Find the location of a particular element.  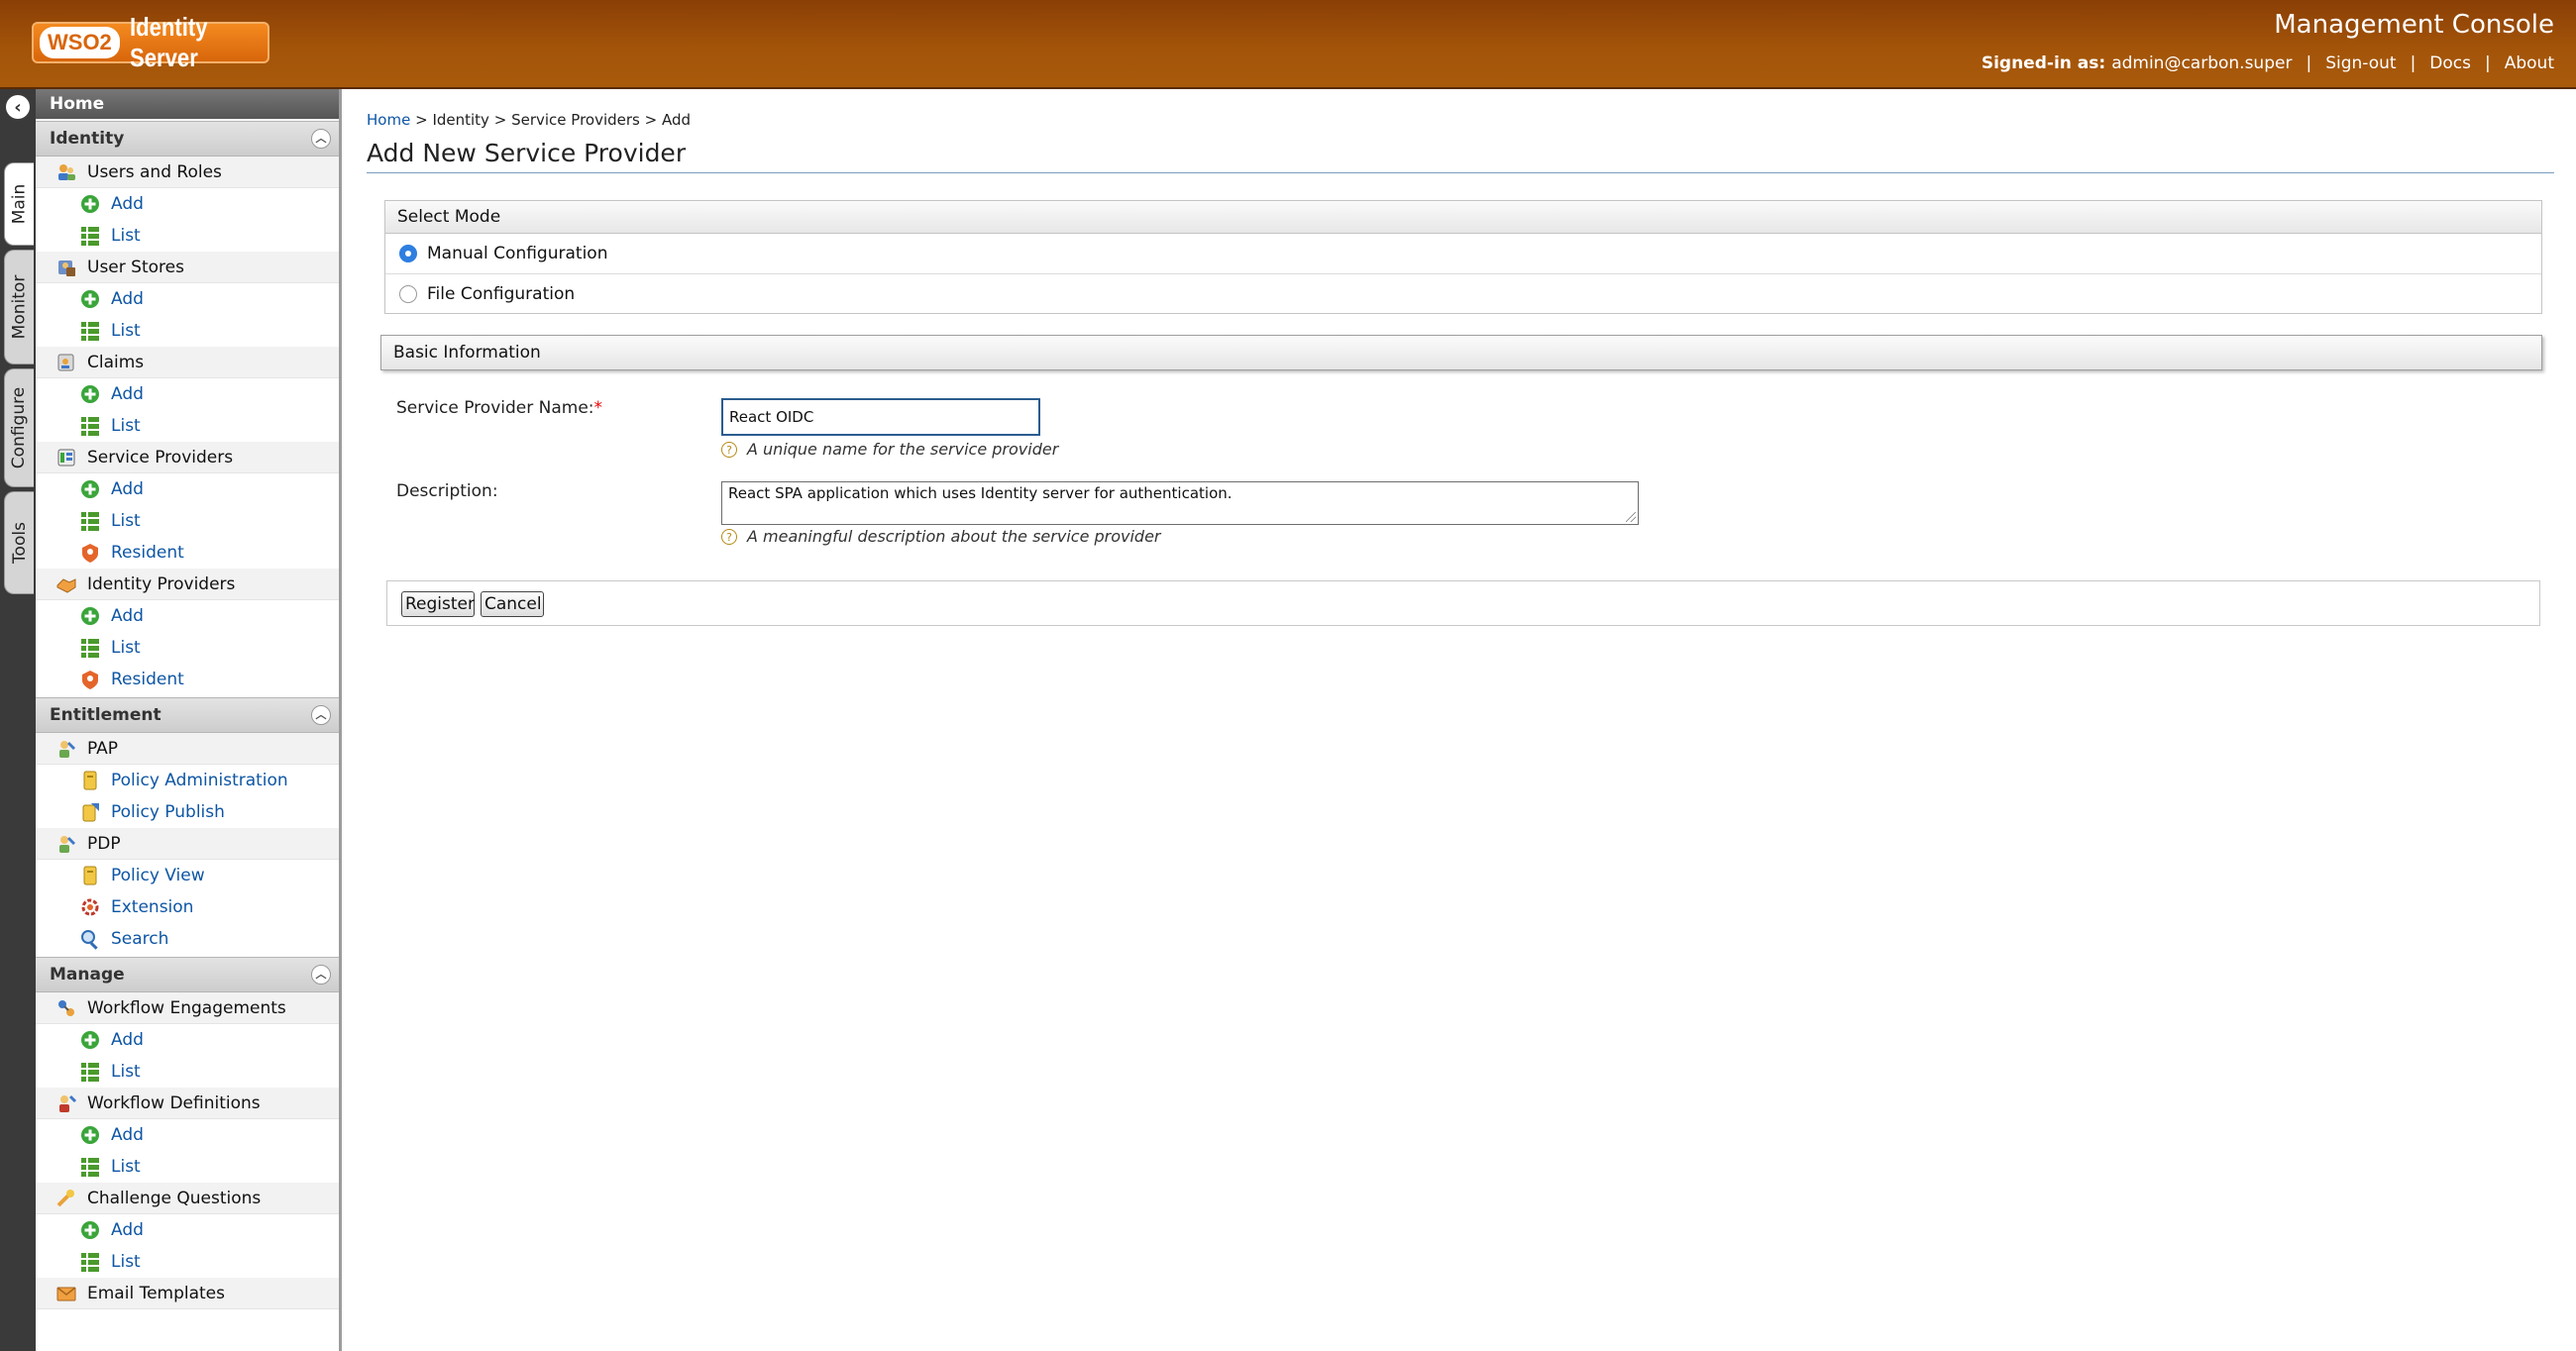

basic-information-header: Basic Information is located at coordinates (1461, 353).